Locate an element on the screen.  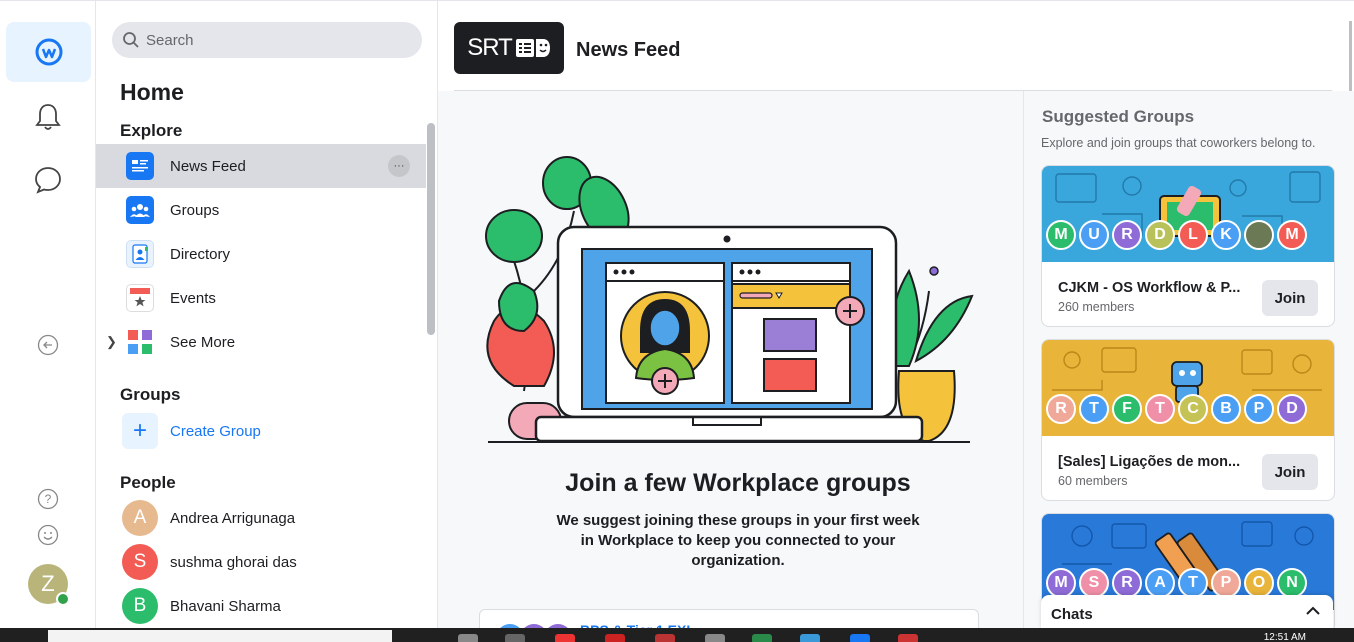
person-item: A Andrea Arrigunaga is located at coordinates (261, 518).